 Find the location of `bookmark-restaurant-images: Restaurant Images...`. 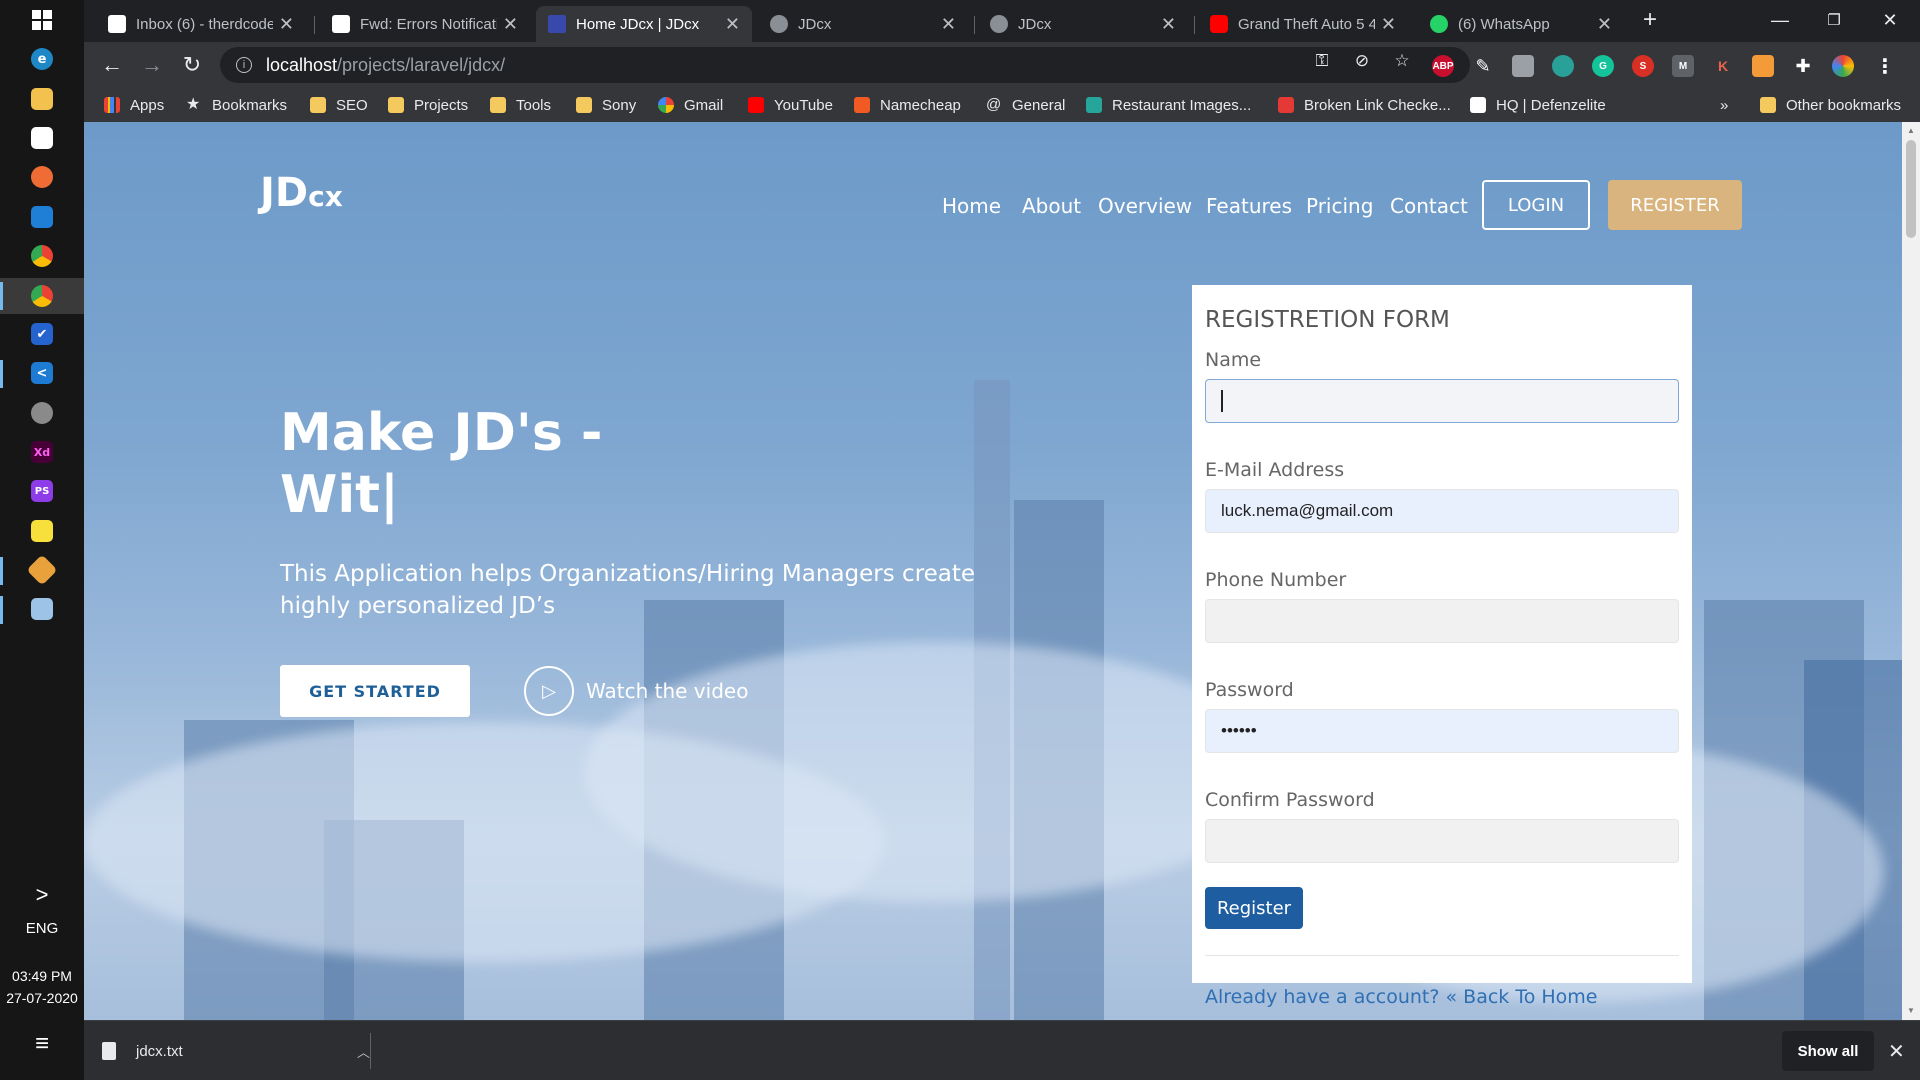

bookmark-restaurant-images: Restaurant Images... is located at coordinates (1168, 105).